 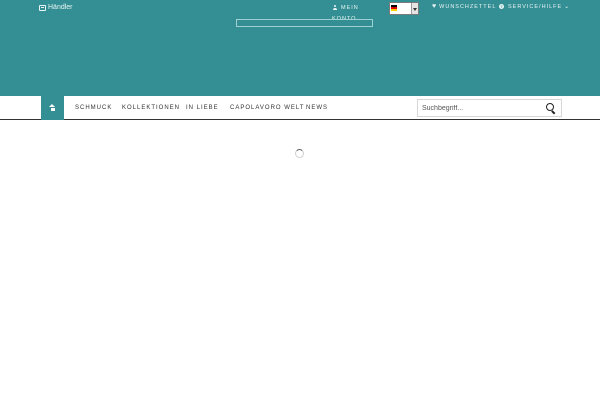 I want to click on nav-item-news: NEWS, so click(x=317, y=108).